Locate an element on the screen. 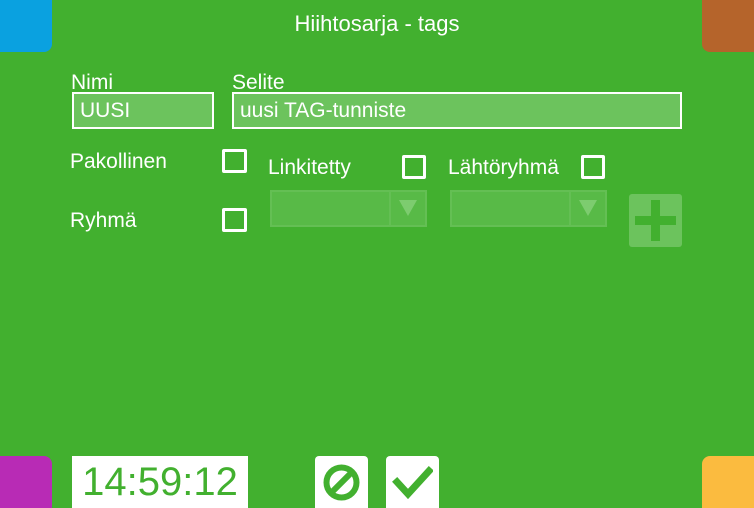  plus-icon is located at coordinates (655, 220).